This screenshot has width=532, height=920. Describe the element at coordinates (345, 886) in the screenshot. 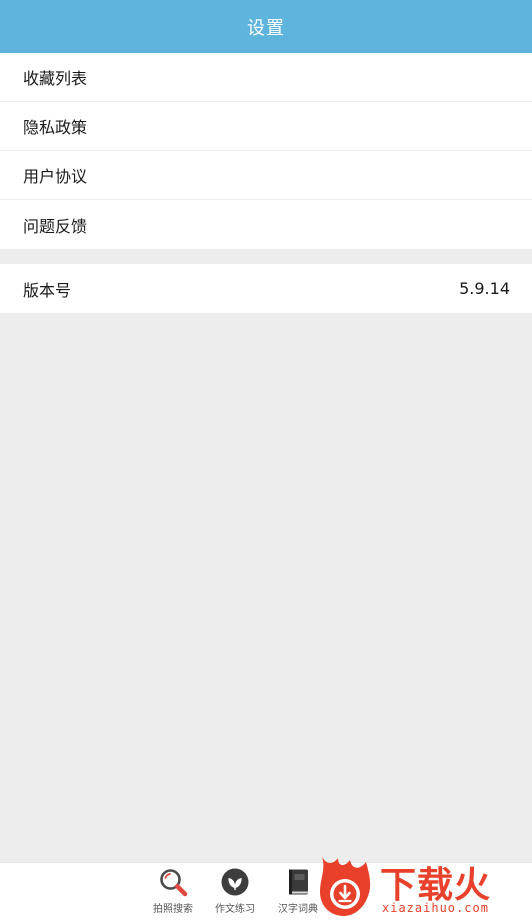

I see `flame-icon` at that location.